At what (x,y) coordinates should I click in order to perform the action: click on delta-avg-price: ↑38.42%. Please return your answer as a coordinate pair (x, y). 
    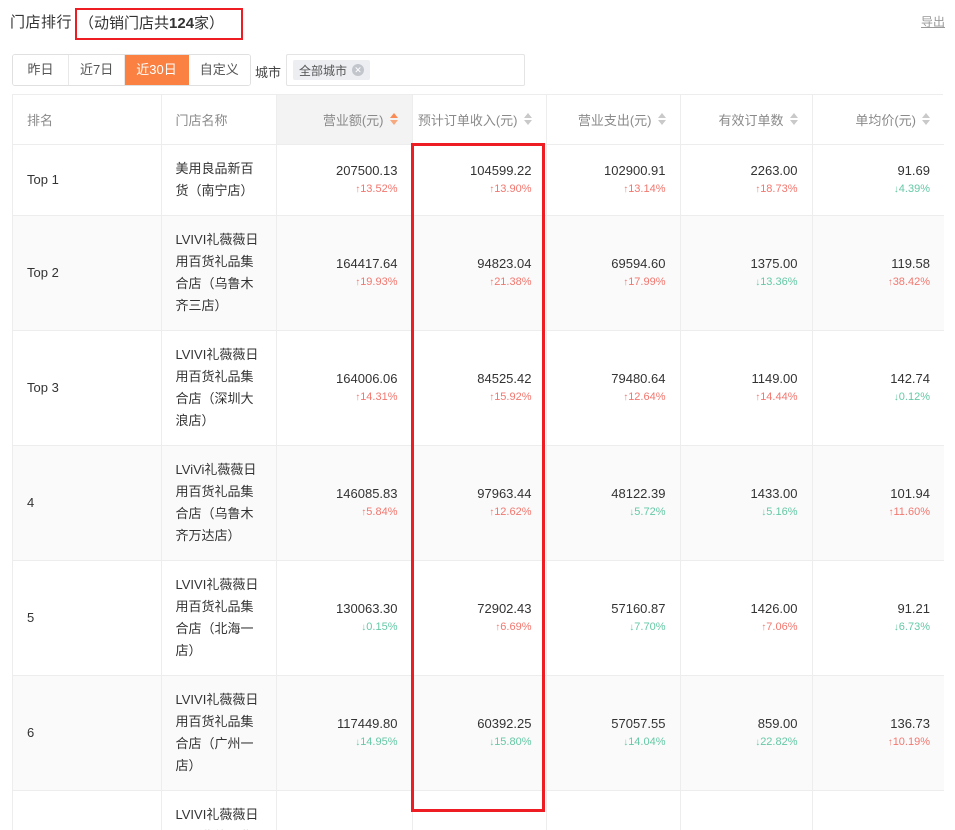
    Looking at the image, I should click on (878, 282).